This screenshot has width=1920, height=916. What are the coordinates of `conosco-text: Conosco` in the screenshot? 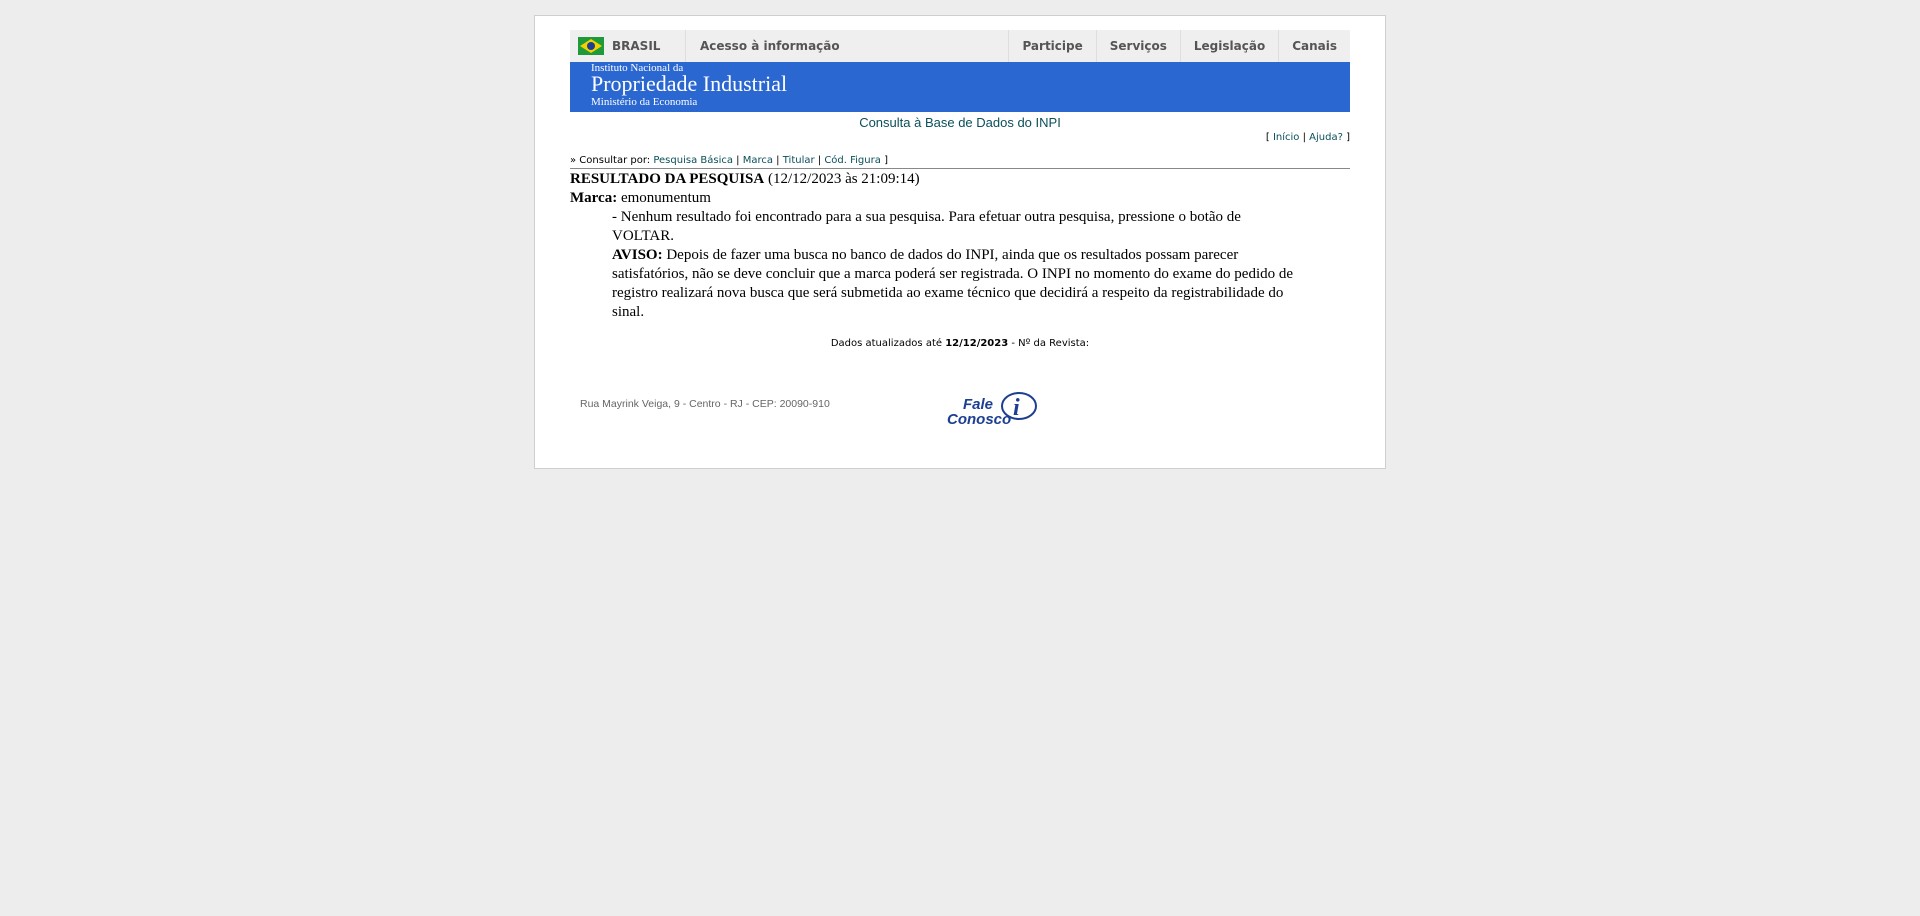 It's located at (979, 419).